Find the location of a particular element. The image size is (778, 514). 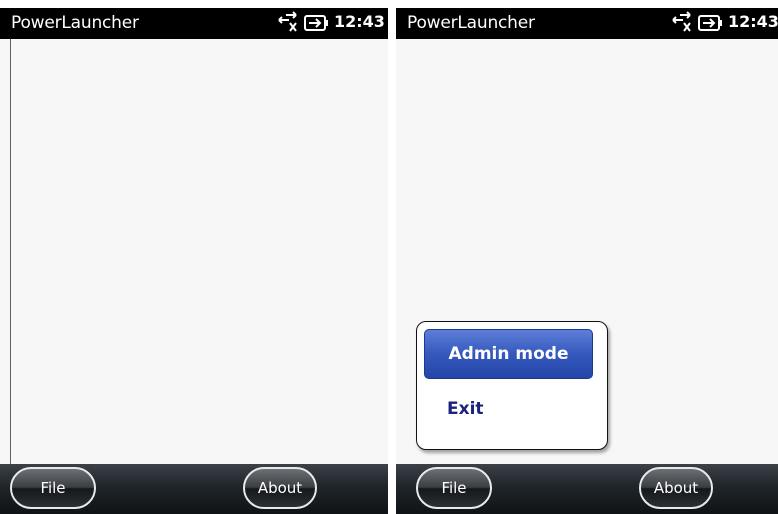

menu-item-admin-mode: Admin mode is located at coordinates (508, 354).